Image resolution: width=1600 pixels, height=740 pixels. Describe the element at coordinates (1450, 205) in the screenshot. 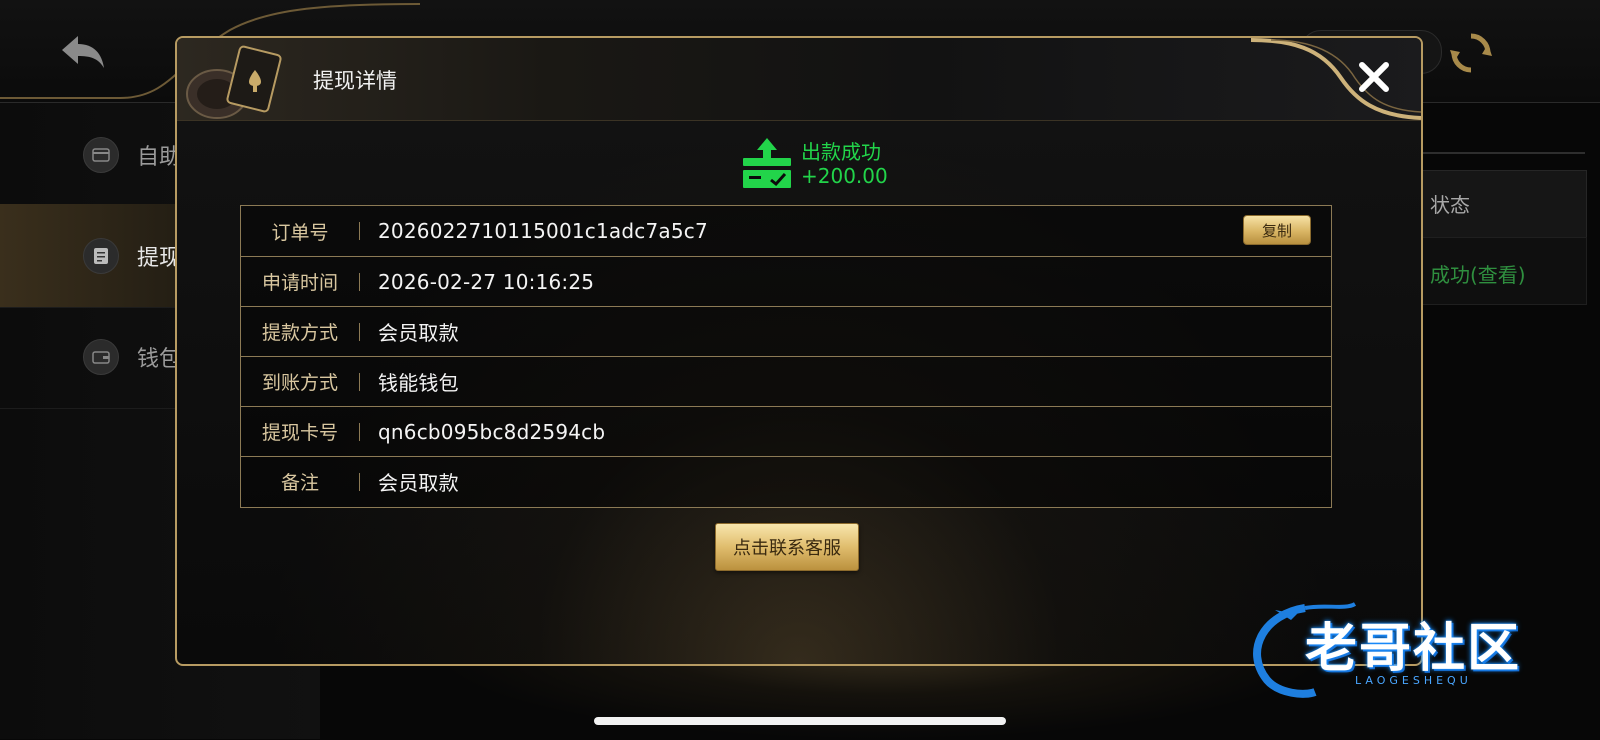

I see `status-column-header: 状态` at that location.